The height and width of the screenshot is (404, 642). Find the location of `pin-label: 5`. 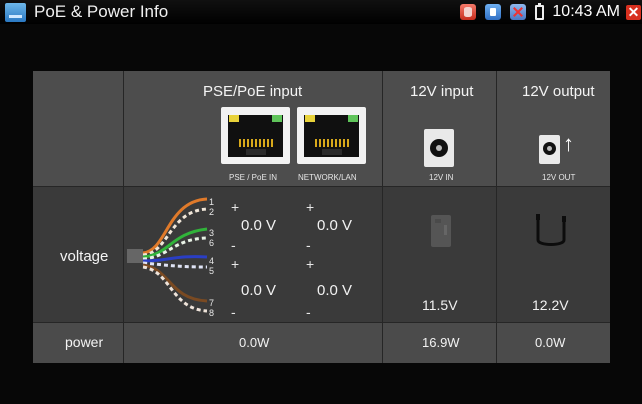

pin-label: 5 is located at coordinates (212, 271).